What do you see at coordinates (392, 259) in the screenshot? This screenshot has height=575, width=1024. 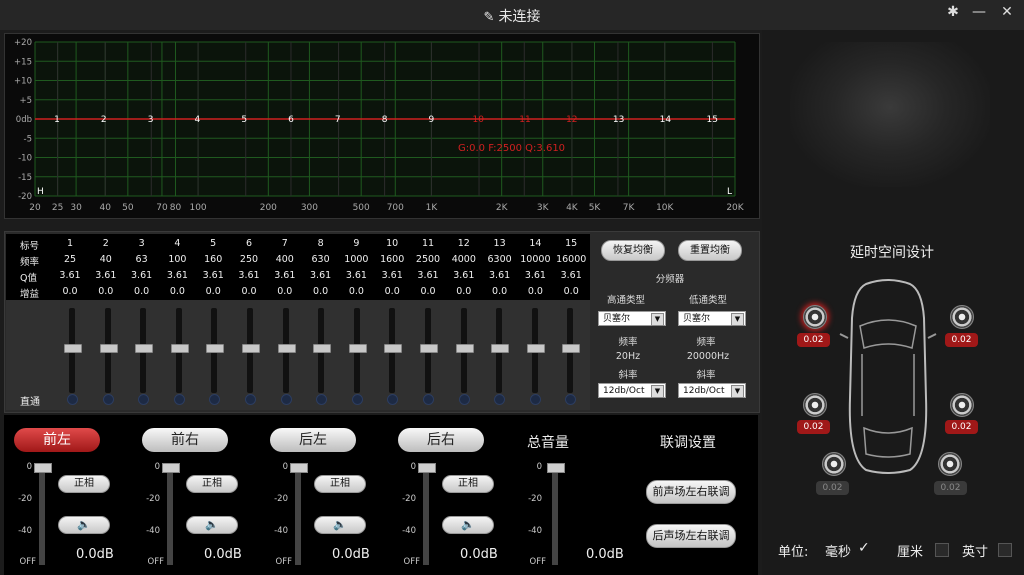 I see `eq-cell-freq: 1600` at bounding box center [392, 259].